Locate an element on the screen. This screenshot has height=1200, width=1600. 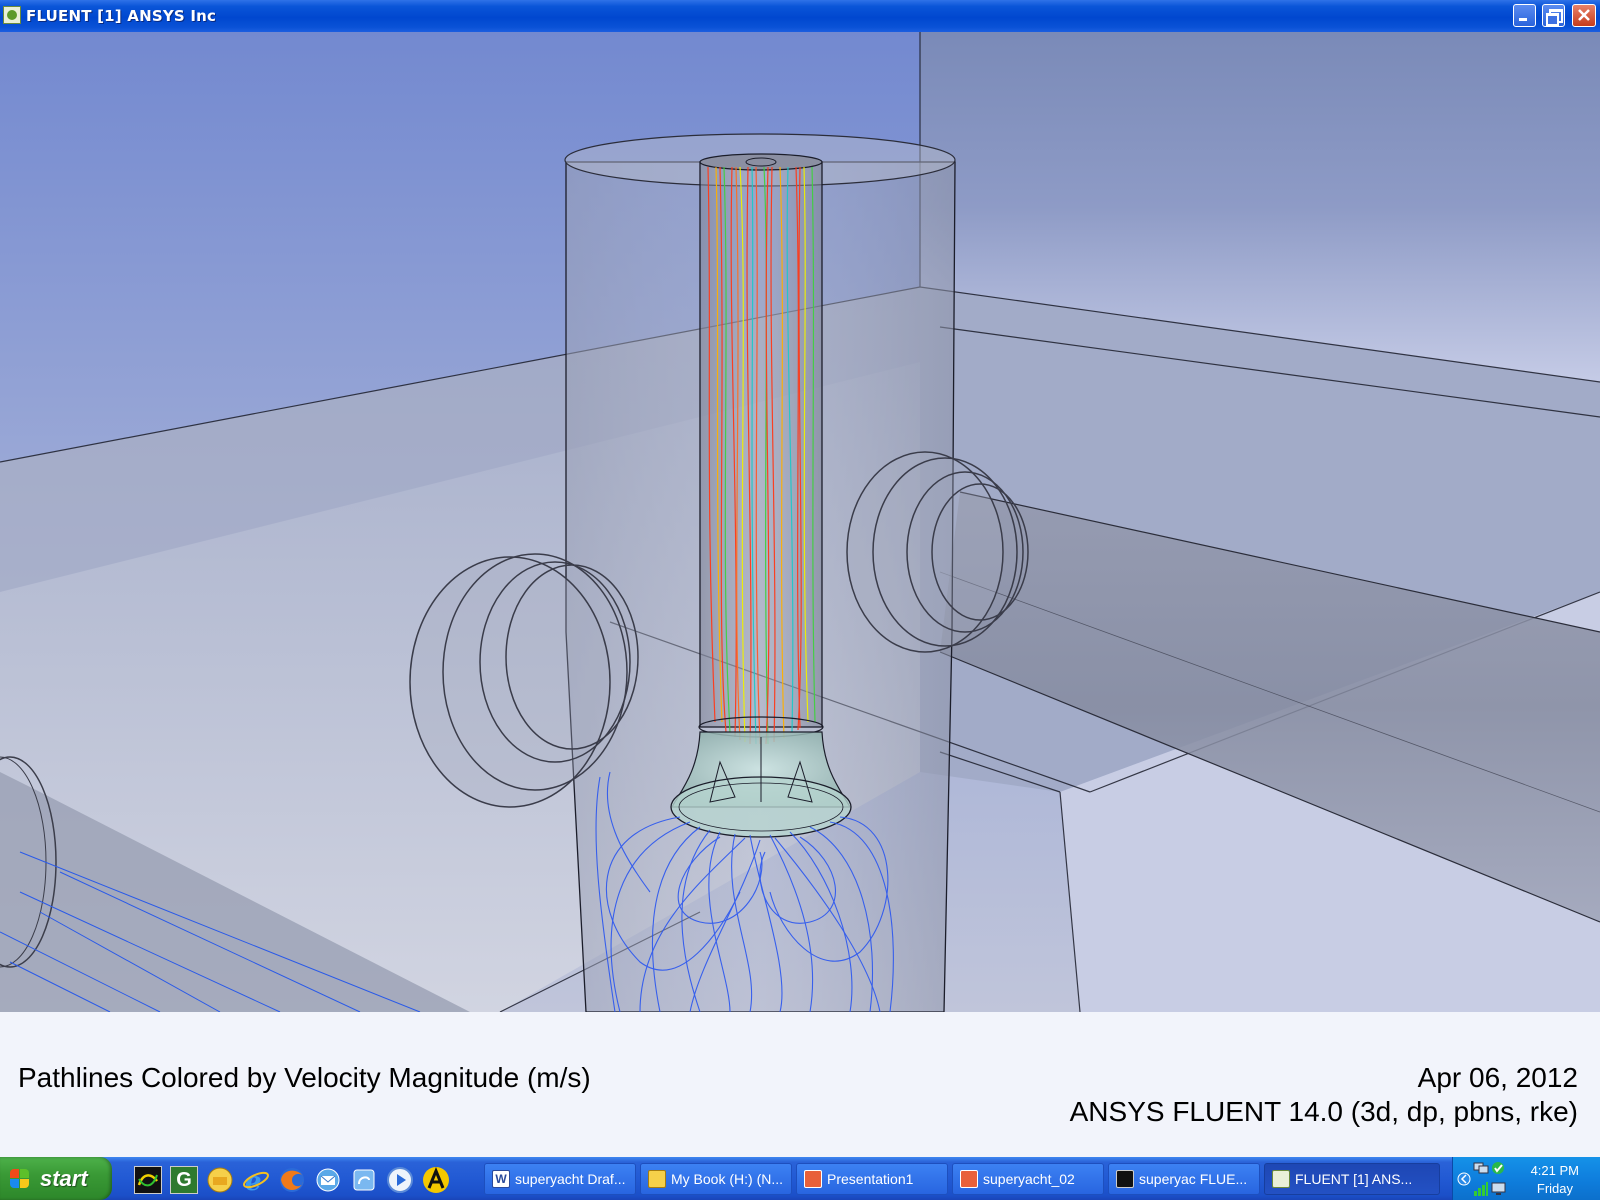
mail-icon is located at coordinates (328, 1180).